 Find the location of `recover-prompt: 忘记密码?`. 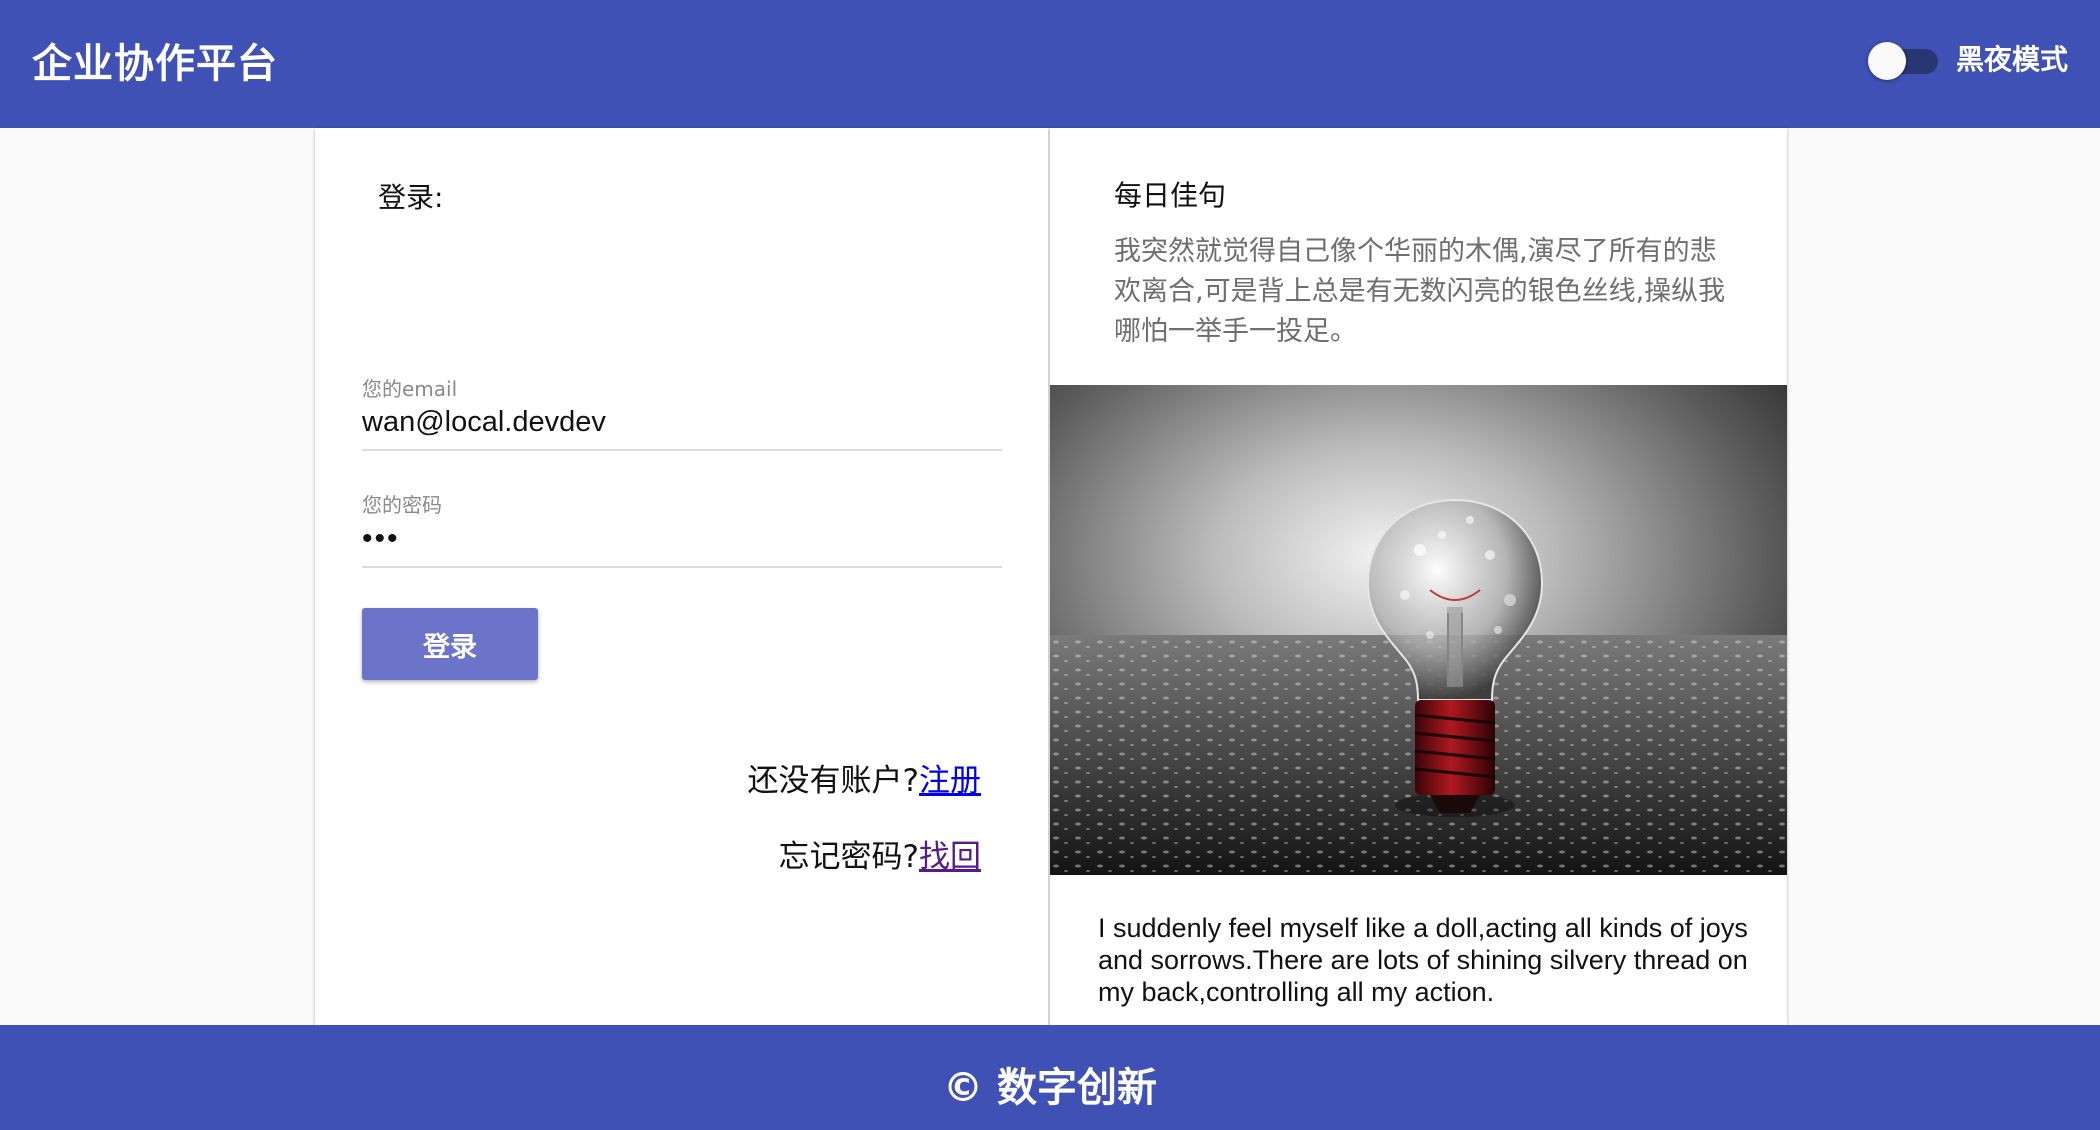

recover-prompt: 忘记密码? is located at coordinates (848, 857).